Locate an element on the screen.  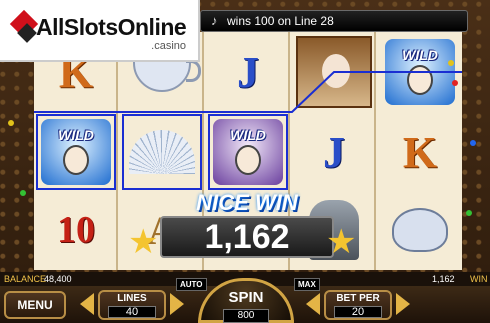
win-message-text: wins 100 on Line 28 is located at coordinates (280, 21).